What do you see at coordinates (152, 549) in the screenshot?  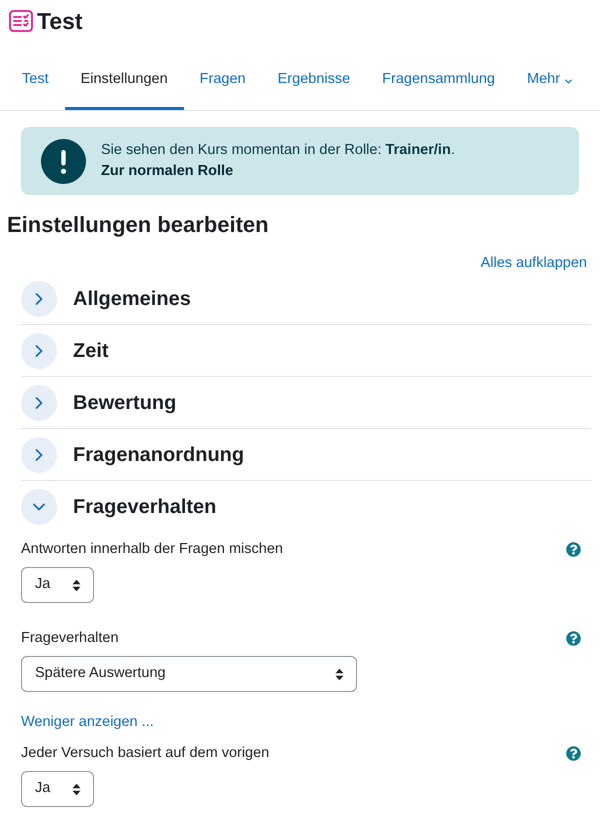 I see `field-label: Antworten innerhalb der Fragen mischen` at bounding box center [152, 549].